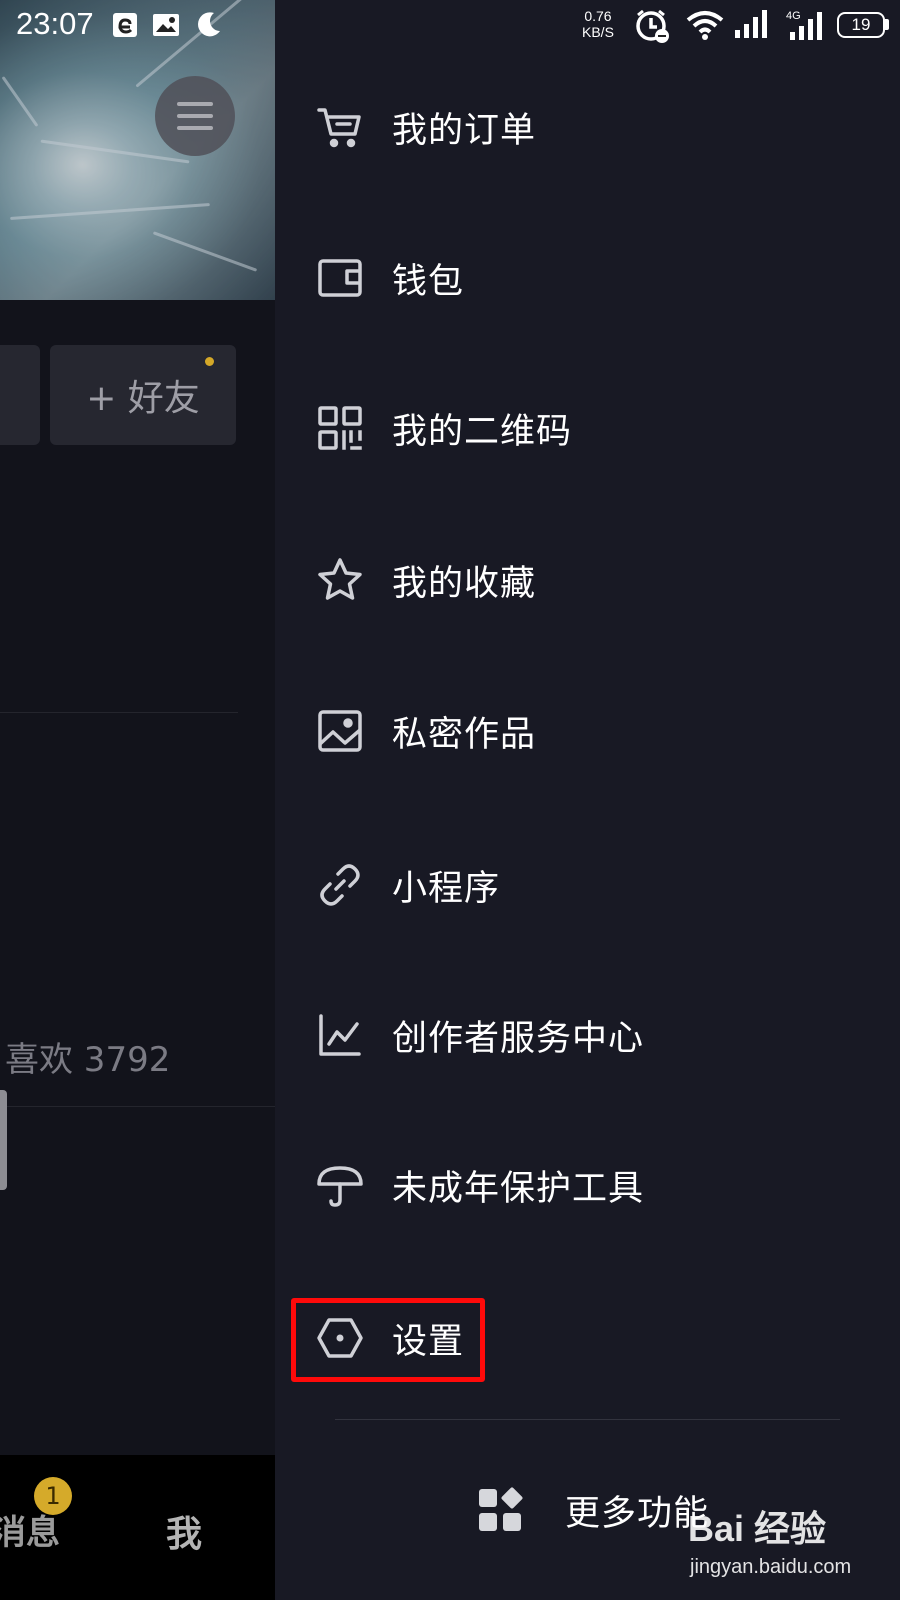 The image size is (900, 1600). I want to click on watermark-logo: Bai 经验, so click(757, 1528).